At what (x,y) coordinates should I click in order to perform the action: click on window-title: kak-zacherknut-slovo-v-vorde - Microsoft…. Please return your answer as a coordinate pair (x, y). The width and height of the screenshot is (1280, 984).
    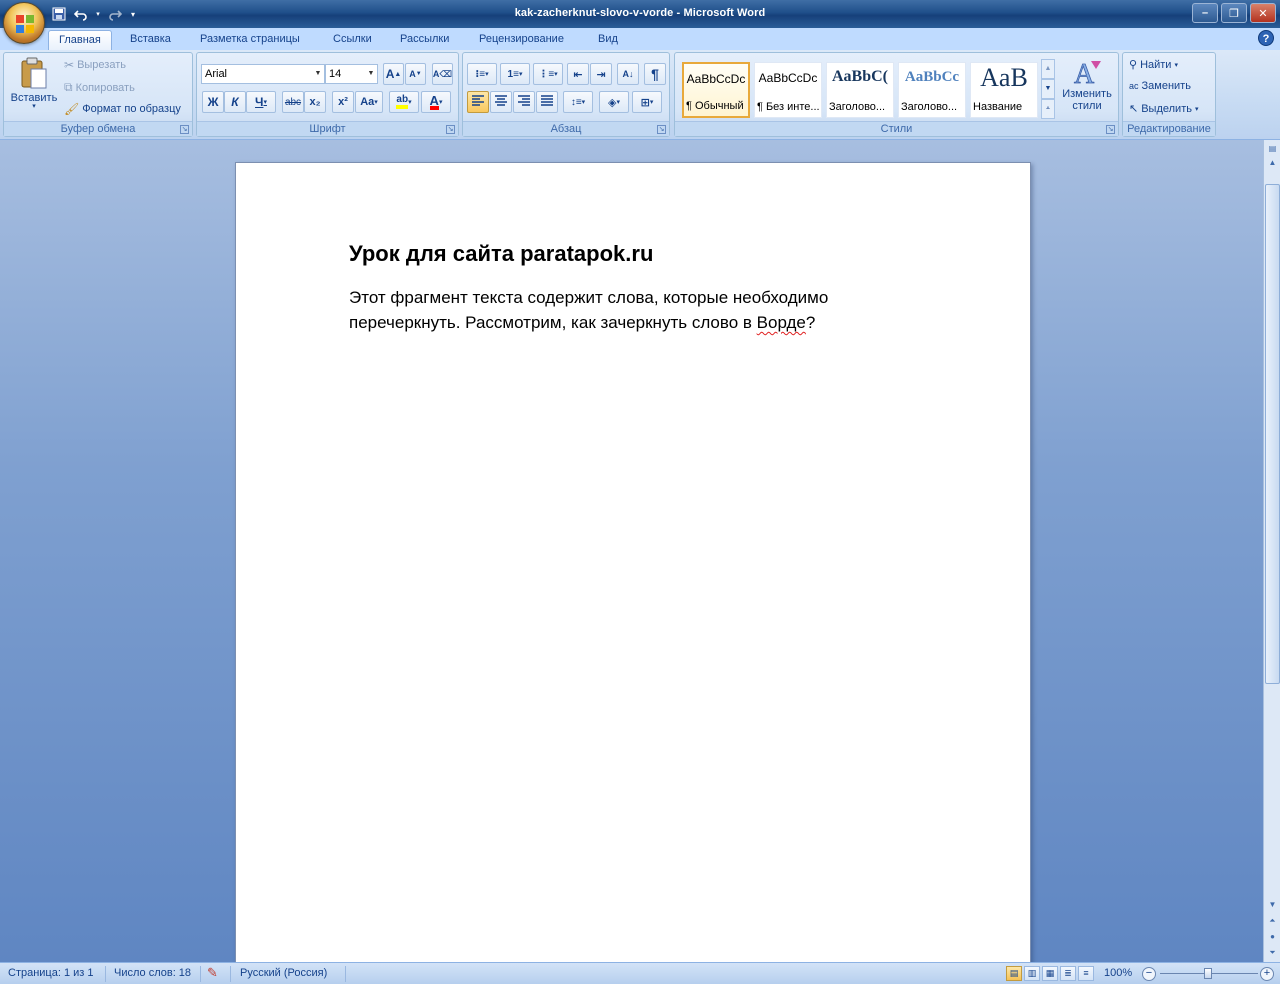
    Looking at the image, I should click on (640, 13).